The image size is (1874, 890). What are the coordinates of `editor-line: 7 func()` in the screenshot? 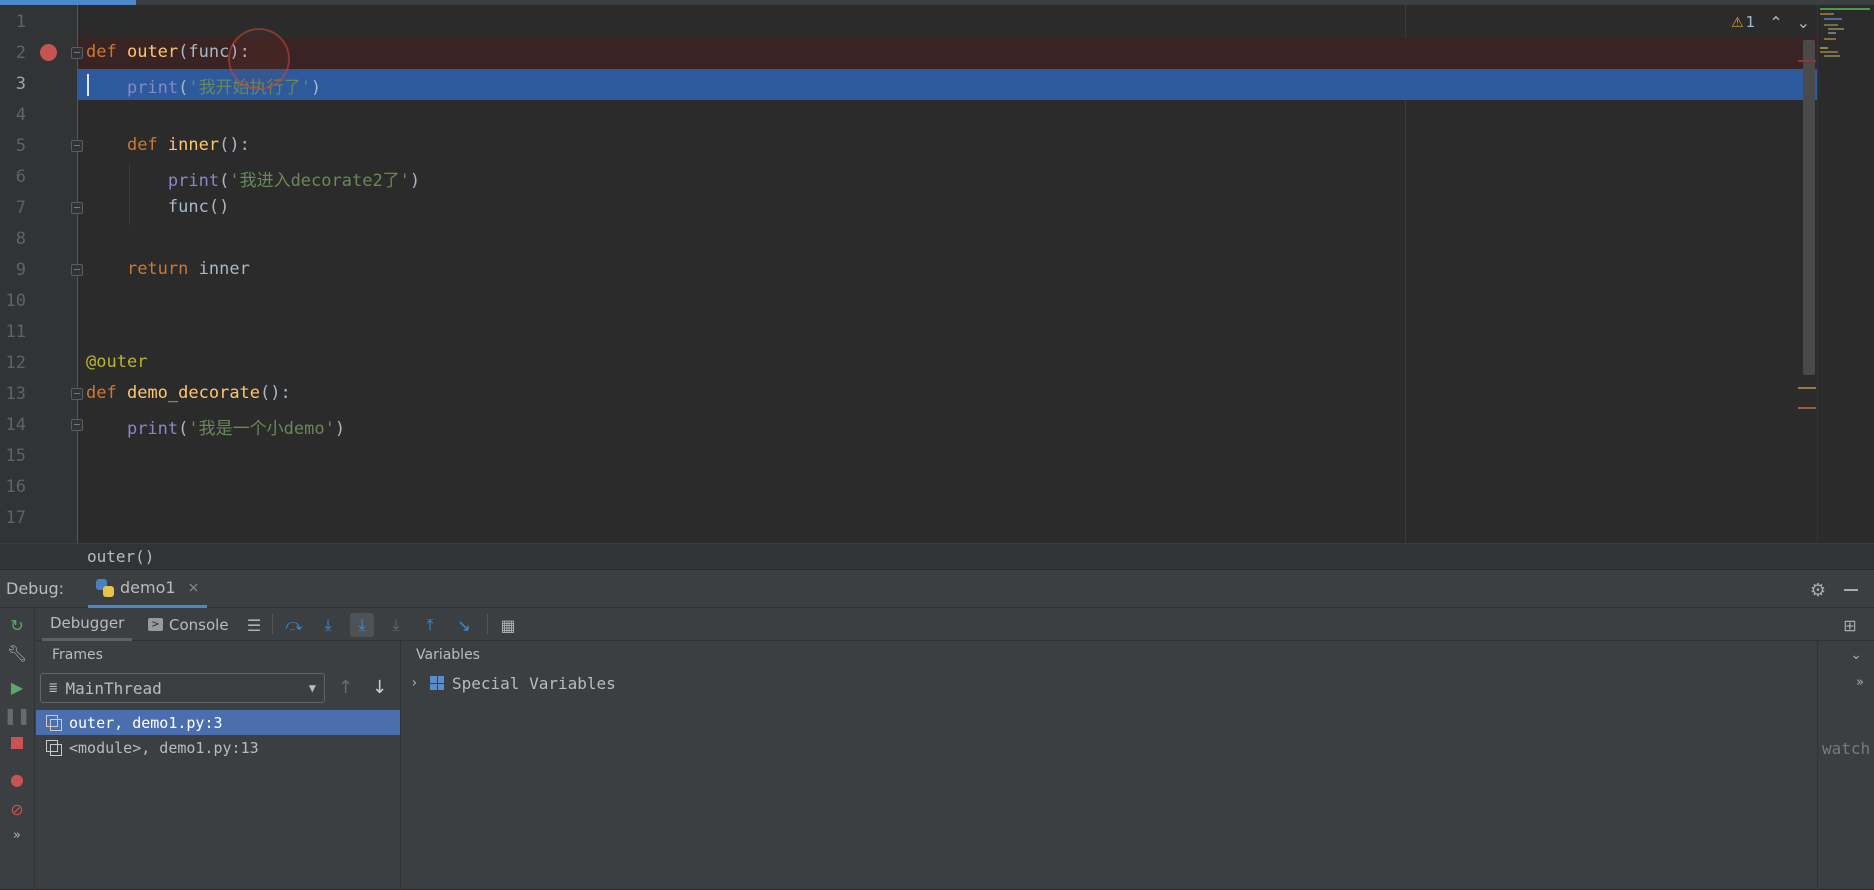 It's located at (910, 207).